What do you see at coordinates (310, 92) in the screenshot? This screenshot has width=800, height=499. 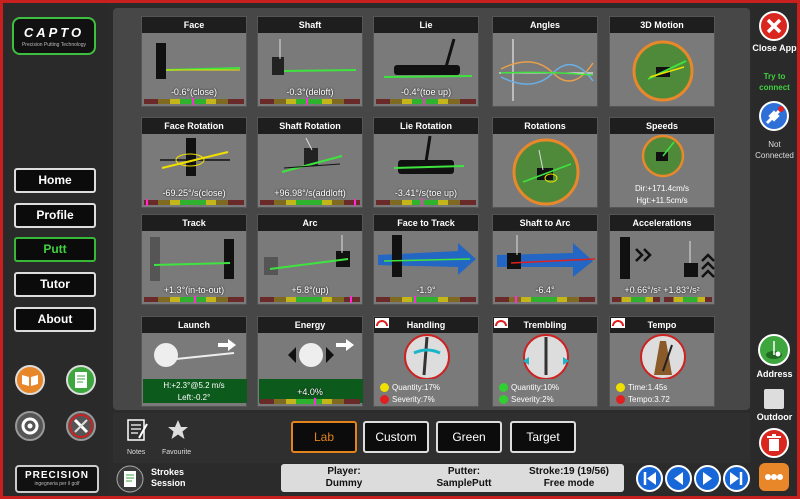 I see `tile-value: -0.3°(deloft)` at bounding box center [310, 92].